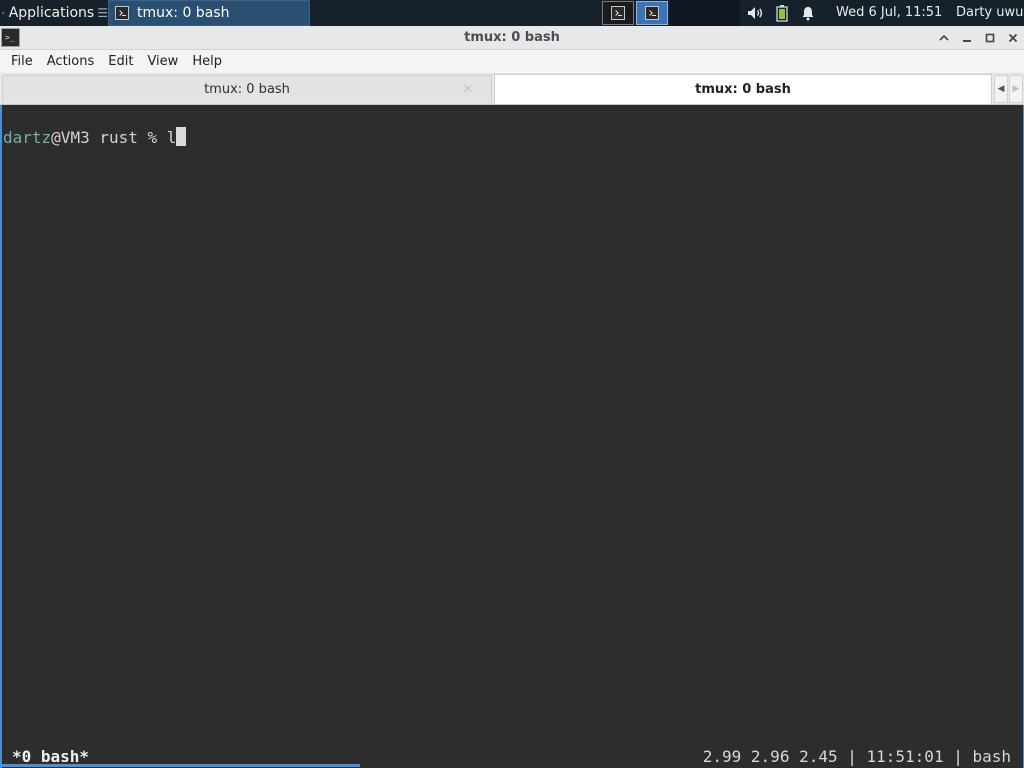  What do you see at coordinates (467, 89) in the screenshot?
I see `tab-close-icon: ✕` at bounding box center [467, 89].